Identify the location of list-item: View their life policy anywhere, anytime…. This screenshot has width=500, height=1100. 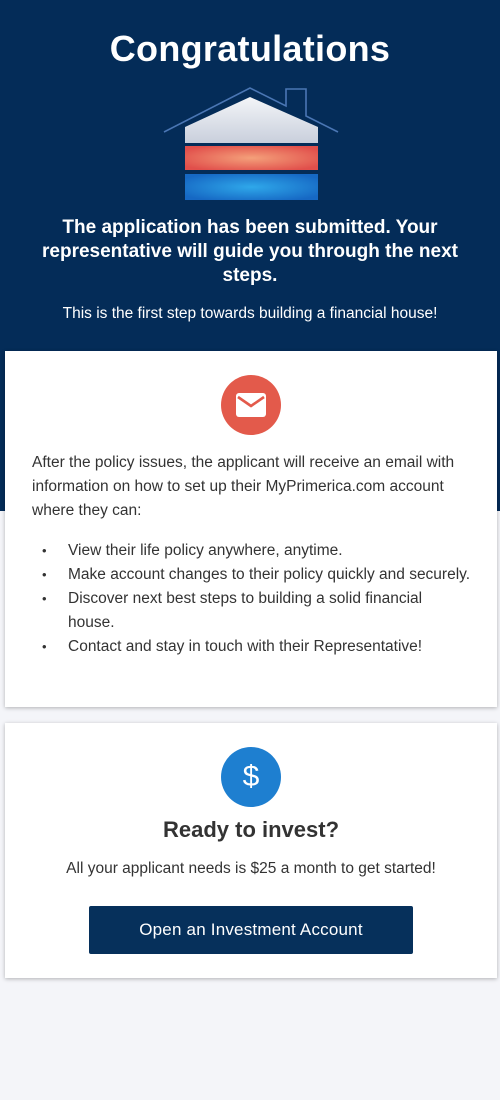
(252, 551).